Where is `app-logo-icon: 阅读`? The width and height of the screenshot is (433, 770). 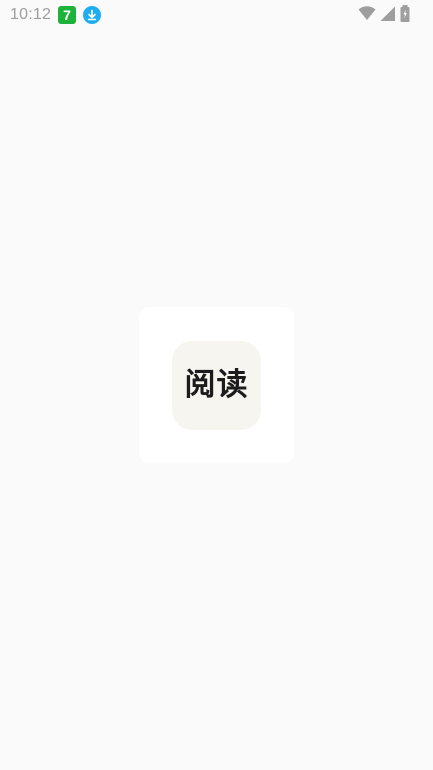
app-logo-icon: 阅读 is located at coordinates (216, 385).